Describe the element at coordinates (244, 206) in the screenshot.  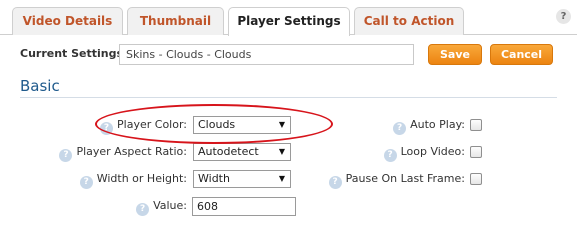
I see `value-input: 608` at that location.